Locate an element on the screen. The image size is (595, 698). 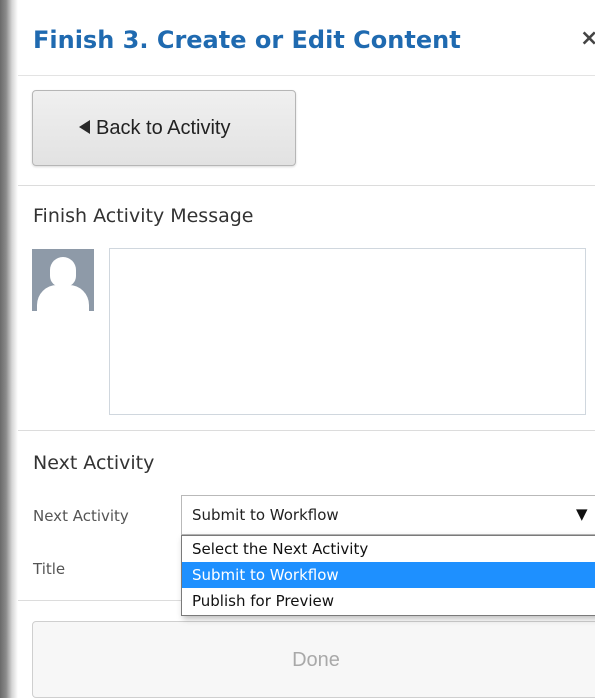
finish-message-heading: Finish Activity Message is located at coordinates (143, 216).